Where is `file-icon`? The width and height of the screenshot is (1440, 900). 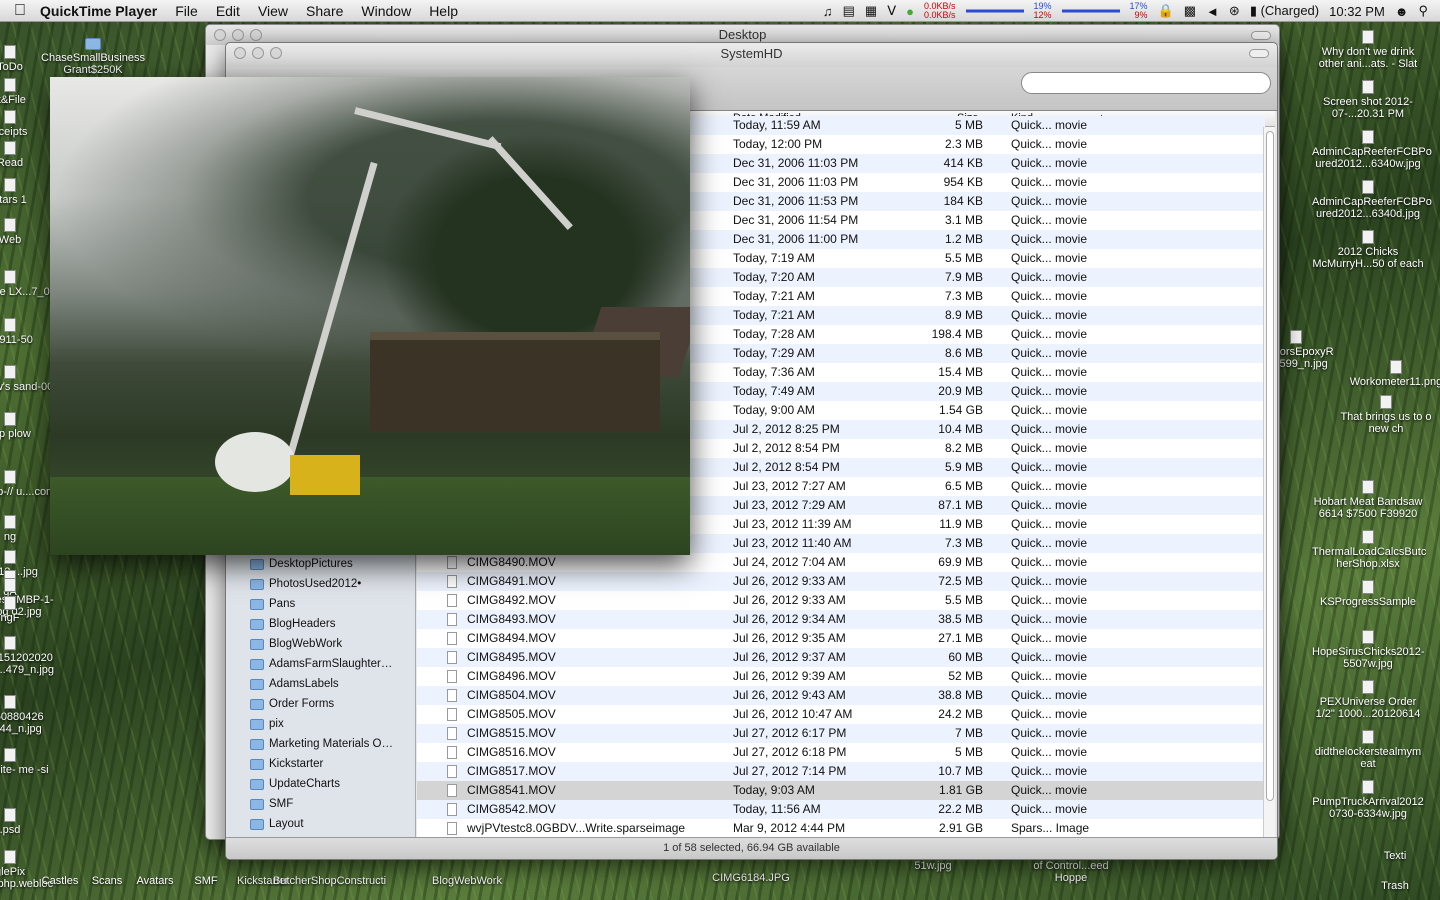
file-icon is located at coordinates (10, 52).